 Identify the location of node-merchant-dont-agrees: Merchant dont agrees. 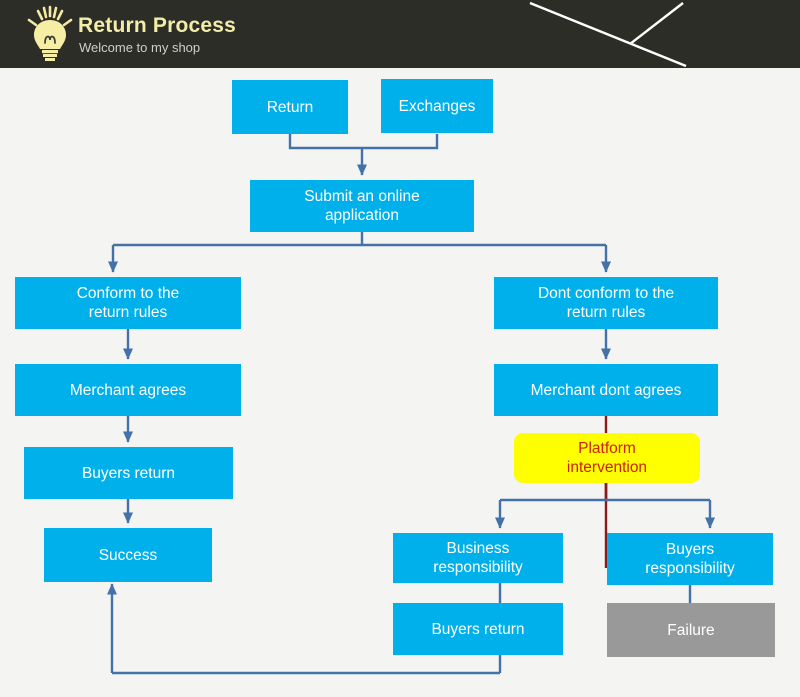
(606, 390).